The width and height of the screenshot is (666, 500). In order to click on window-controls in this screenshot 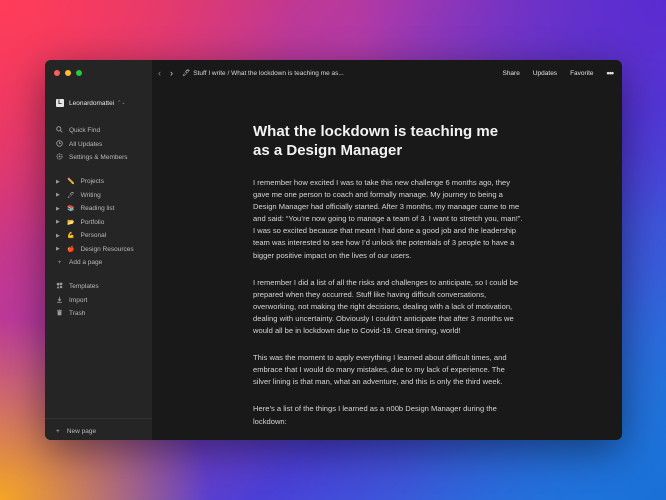, I will do `click(98, 73)`.